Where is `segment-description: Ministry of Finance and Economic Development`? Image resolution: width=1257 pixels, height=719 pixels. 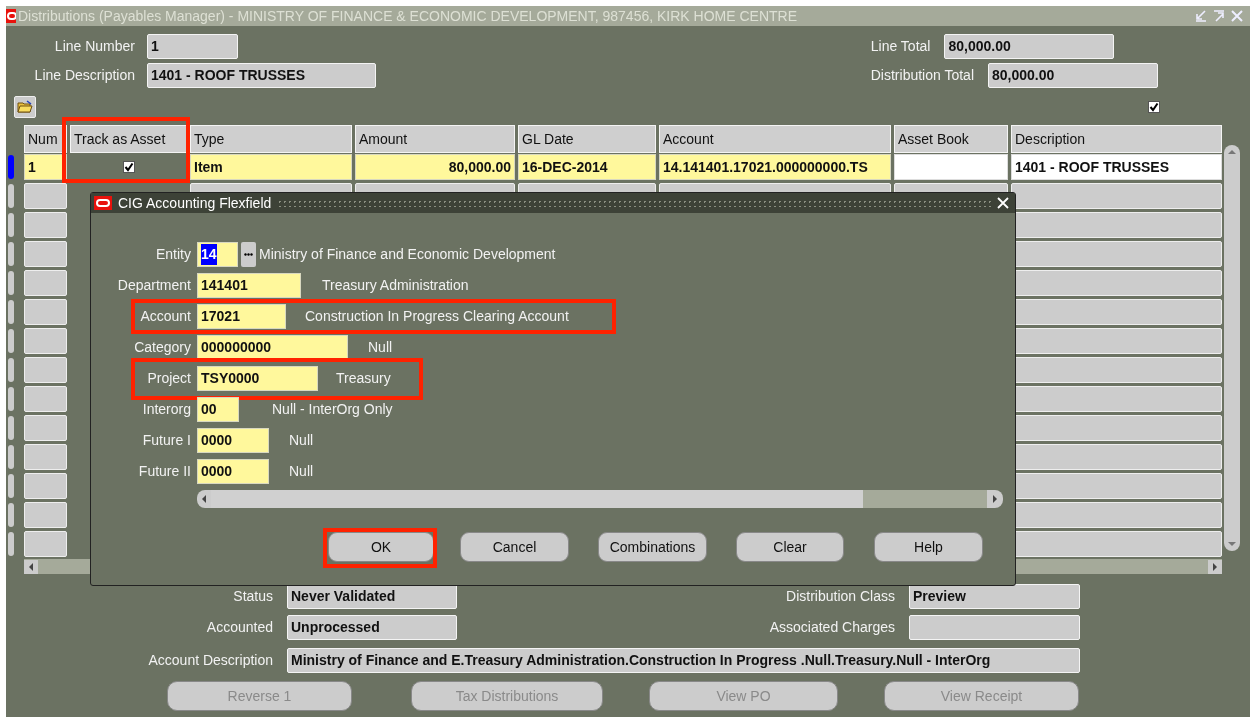
segment-description: Ministry of Finance and Economic Development is located at coordinates (407, 254).